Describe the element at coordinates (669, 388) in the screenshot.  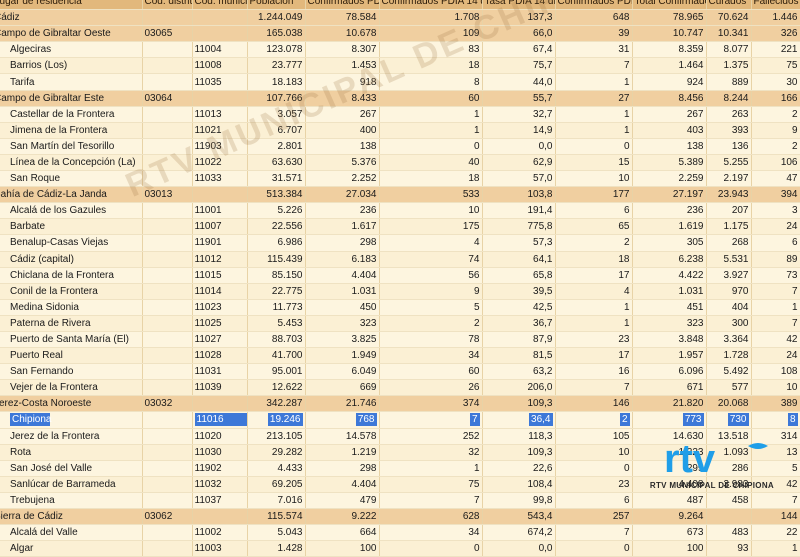
I see `cell-total: 671` at that location.